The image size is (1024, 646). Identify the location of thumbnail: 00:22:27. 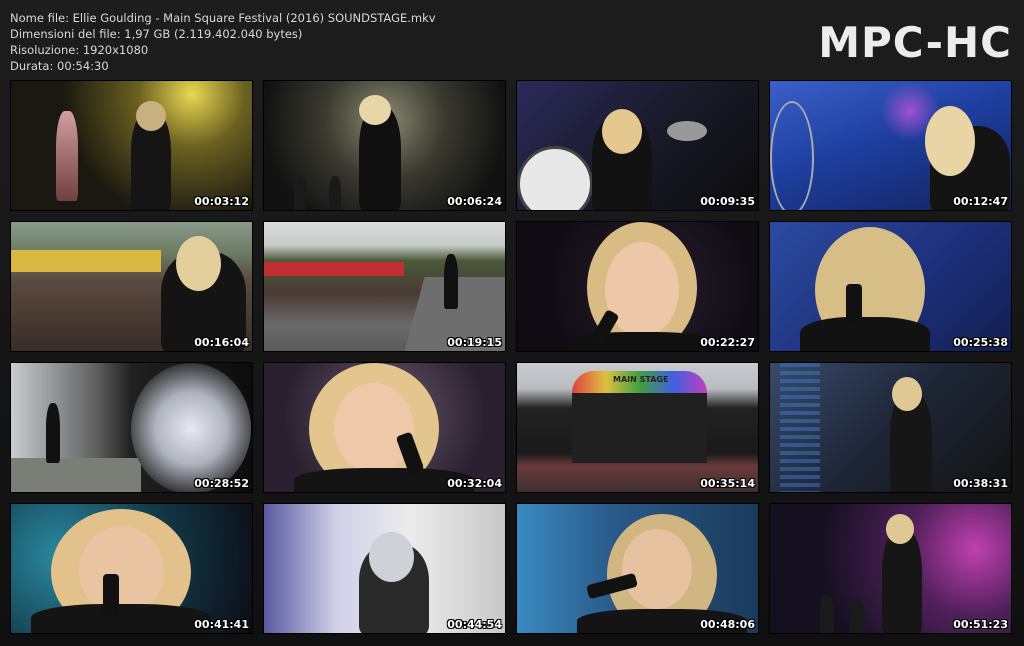
(637, 286).